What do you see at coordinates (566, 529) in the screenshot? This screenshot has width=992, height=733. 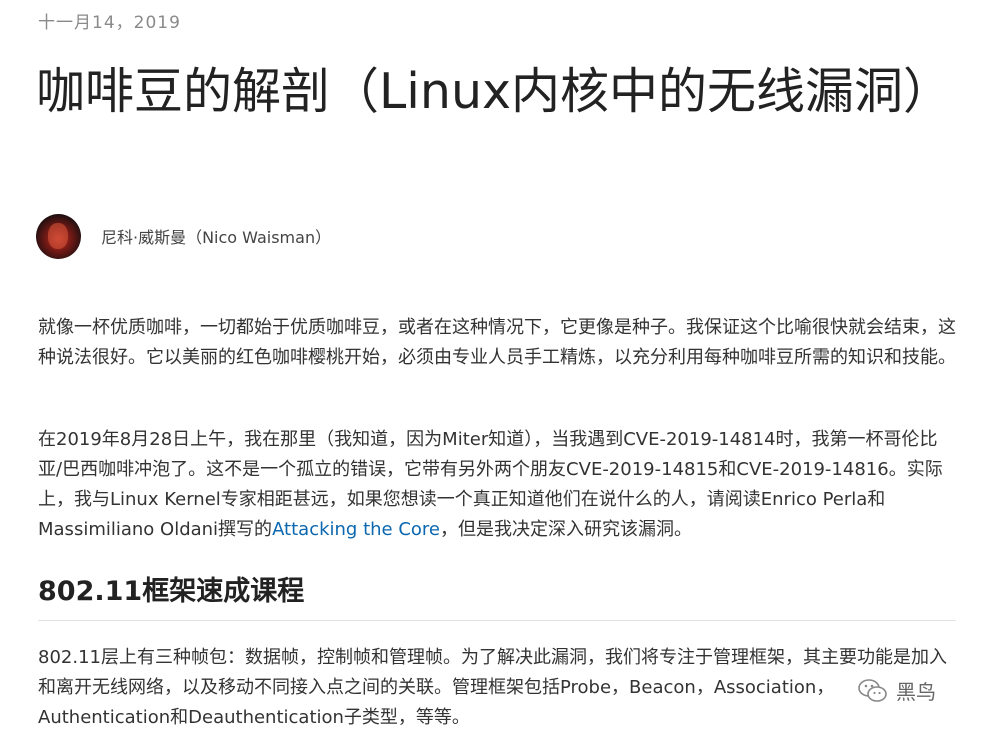 I see `paragraph-cve-tail: ，但是我决定深入研究该漏洞。` at bounding box center [566, 529].